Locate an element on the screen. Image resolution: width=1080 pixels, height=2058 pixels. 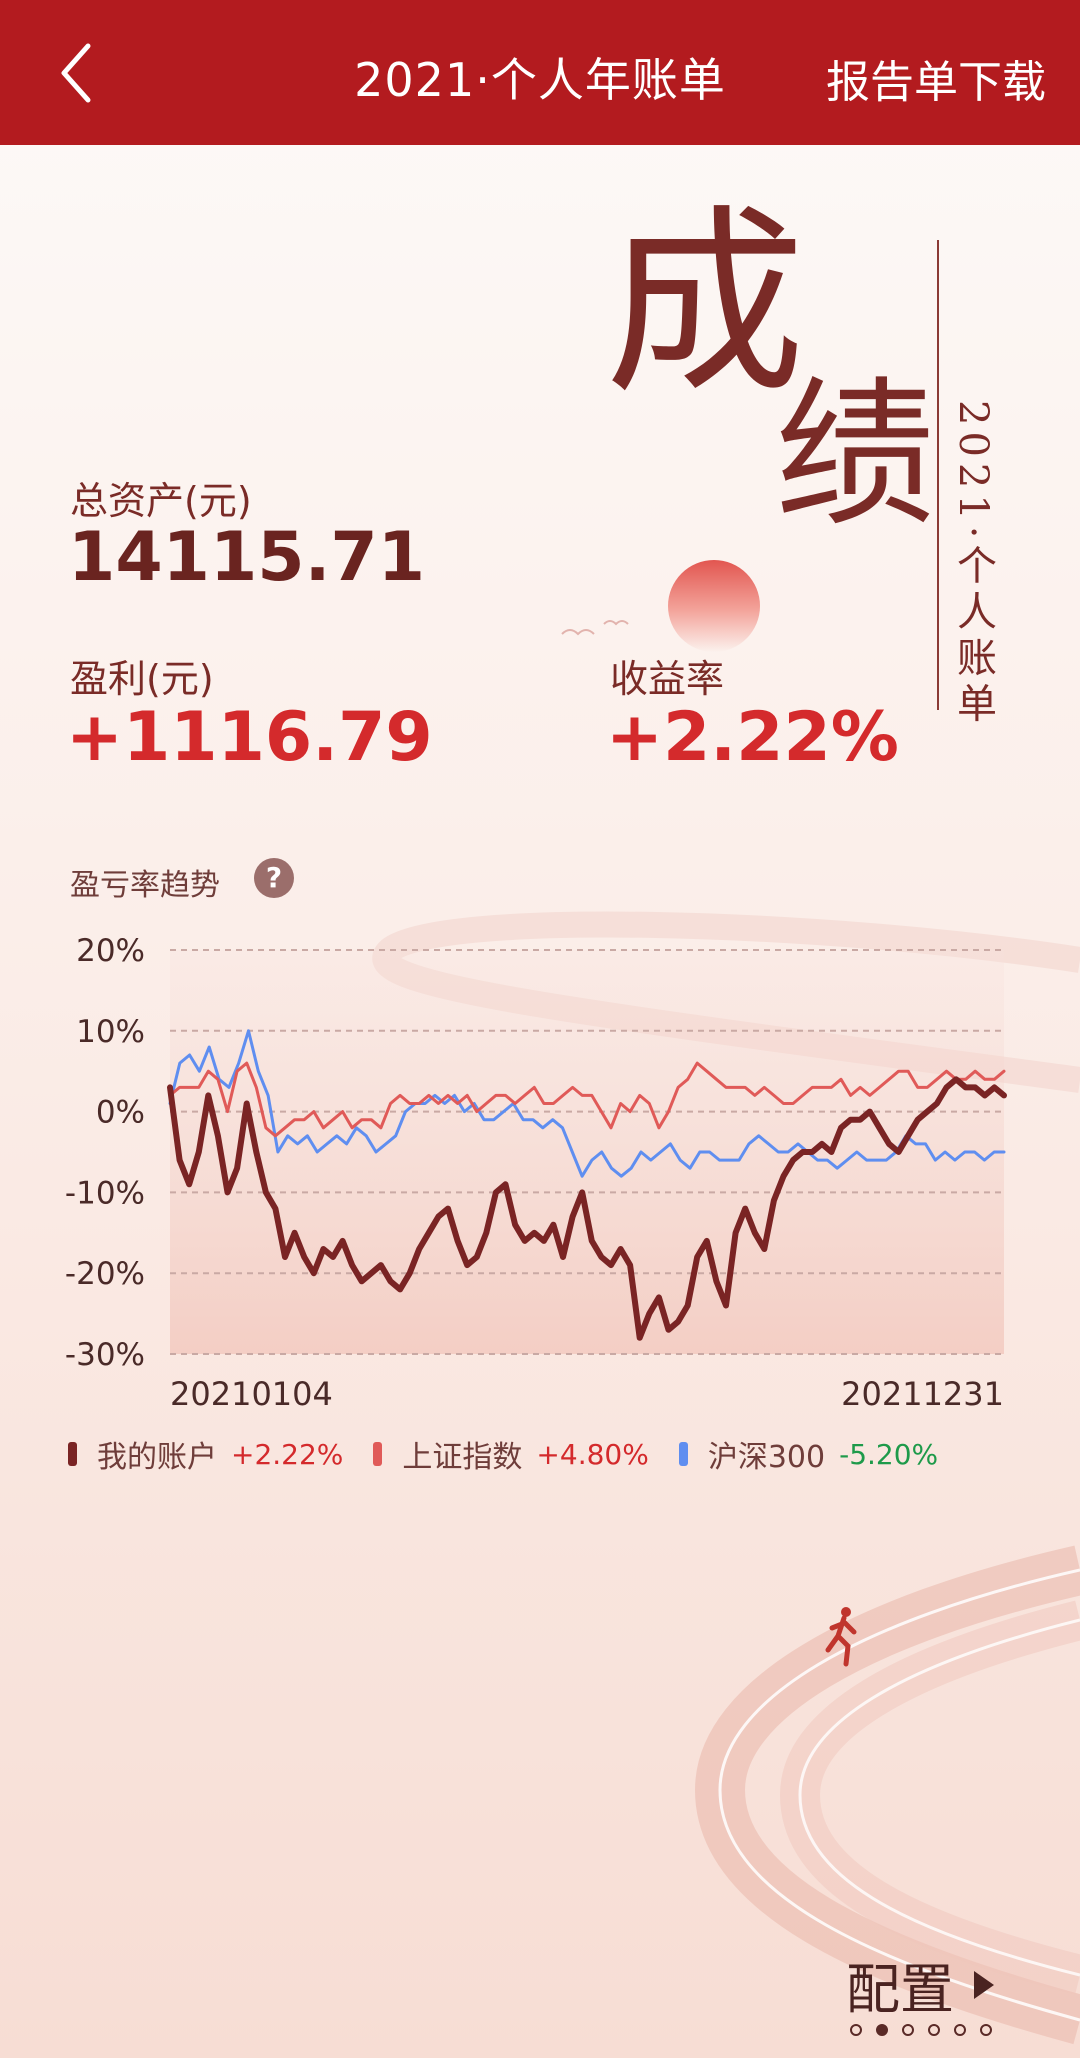
trend-label: 盈亏率趋势 is located at coordinates (145, 885).